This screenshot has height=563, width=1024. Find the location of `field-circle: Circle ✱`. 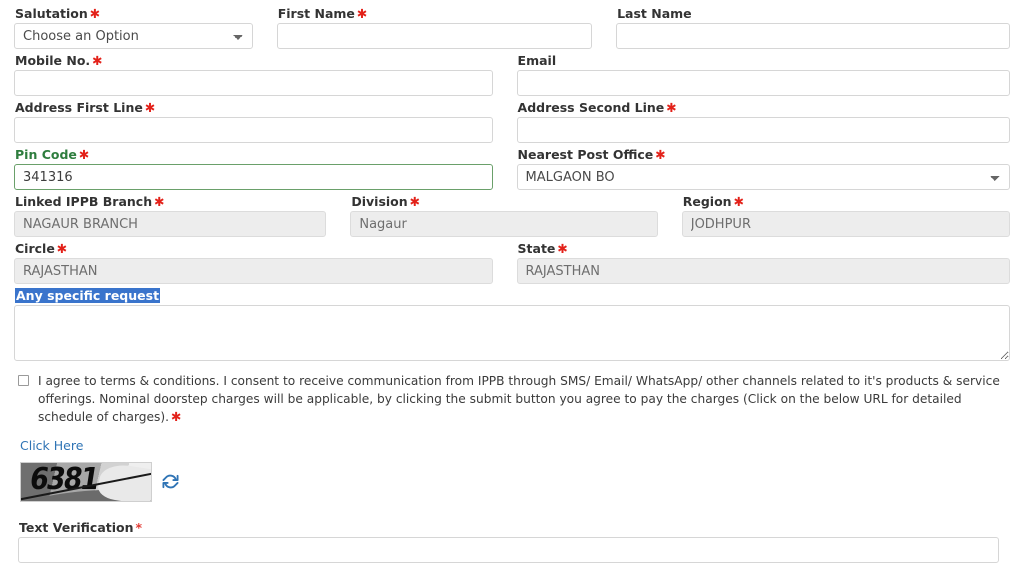

field-circle: Circle ✱ is located at coordinates (265, 262).